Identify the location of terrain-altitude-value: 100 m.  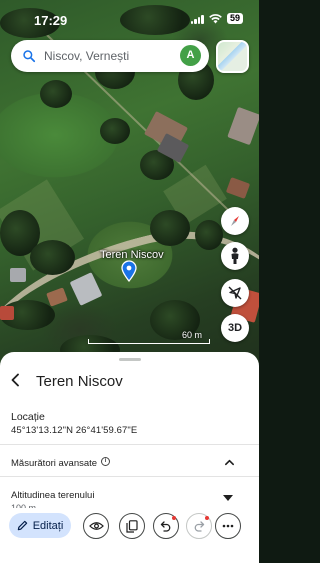
(24, 505).